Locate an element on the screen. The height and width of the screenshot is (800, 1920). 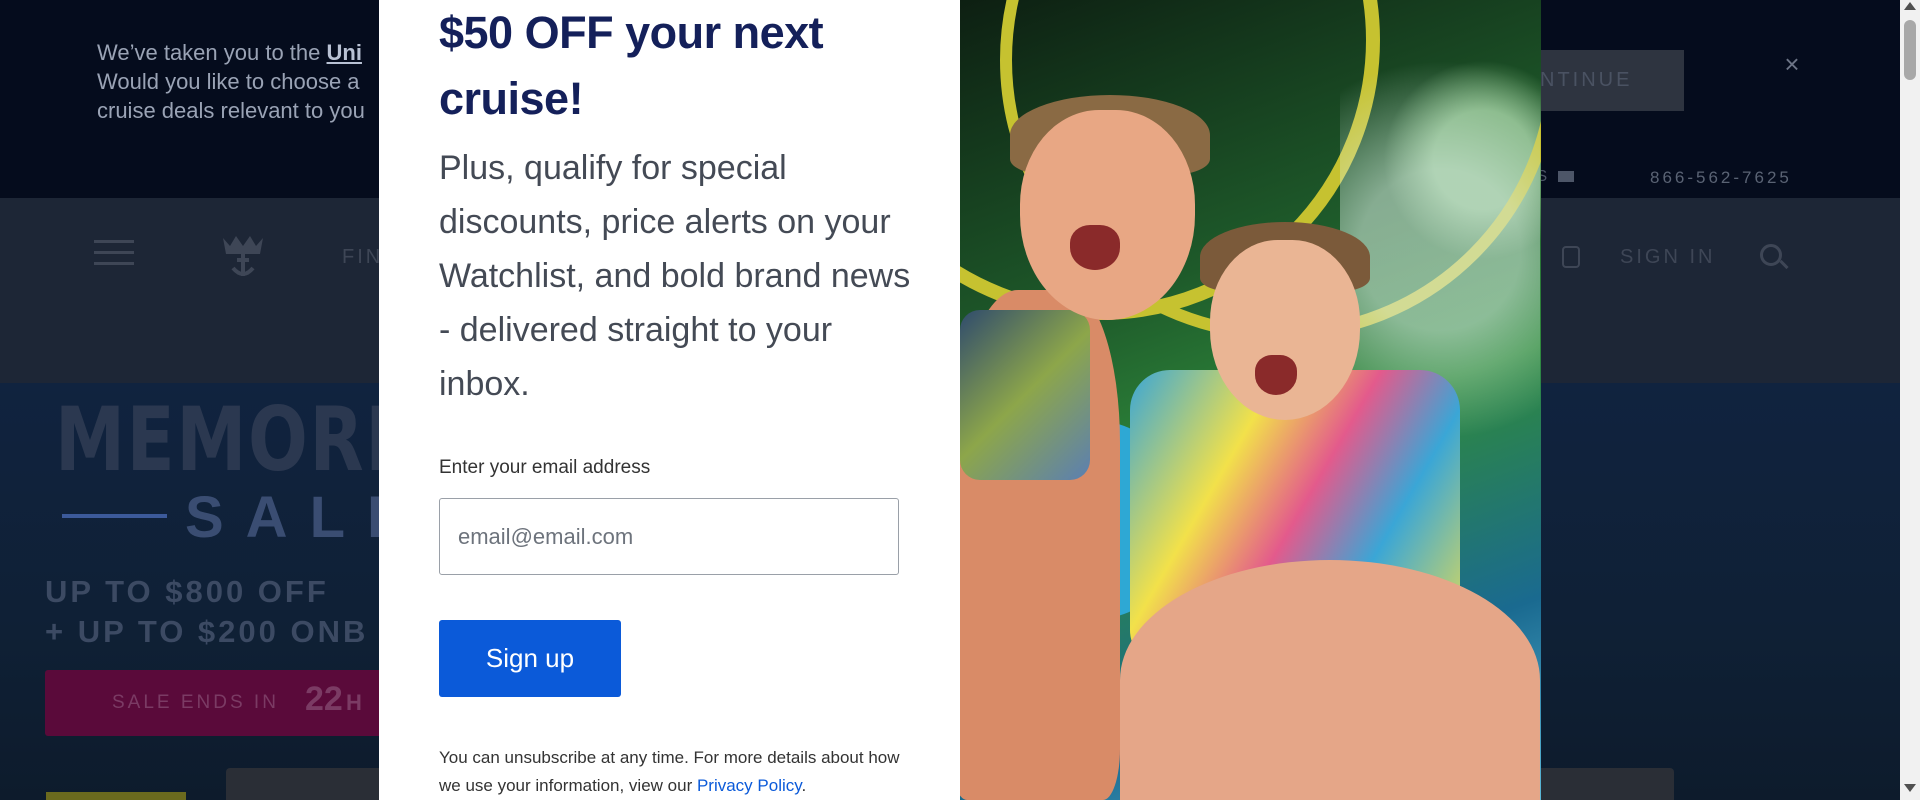
page-scrollbar is located at coordinates (1910, 400).